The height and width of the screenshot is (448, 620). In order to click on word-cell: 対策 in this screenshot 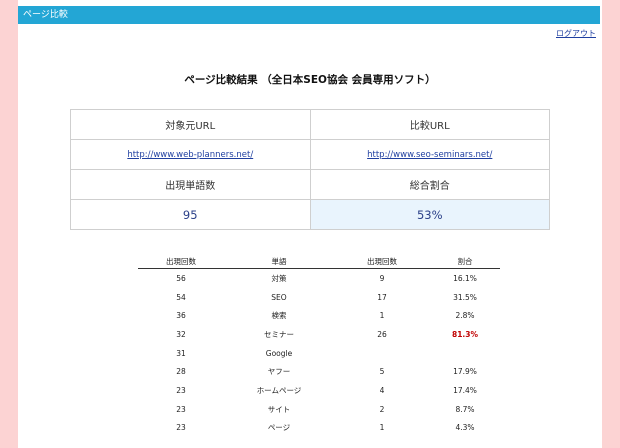, I will do `click(279, 278)`.